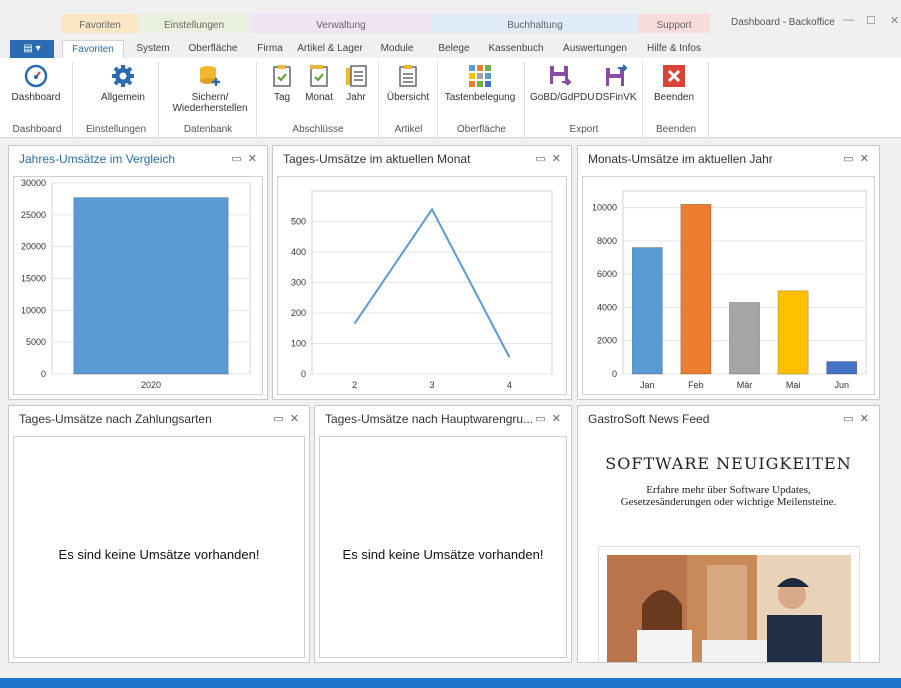  What do you see at coordinates (116, 129) in the screenshot?
I see `group-label-einstellungen: Einstellungen` at bounding box center [116, 129].